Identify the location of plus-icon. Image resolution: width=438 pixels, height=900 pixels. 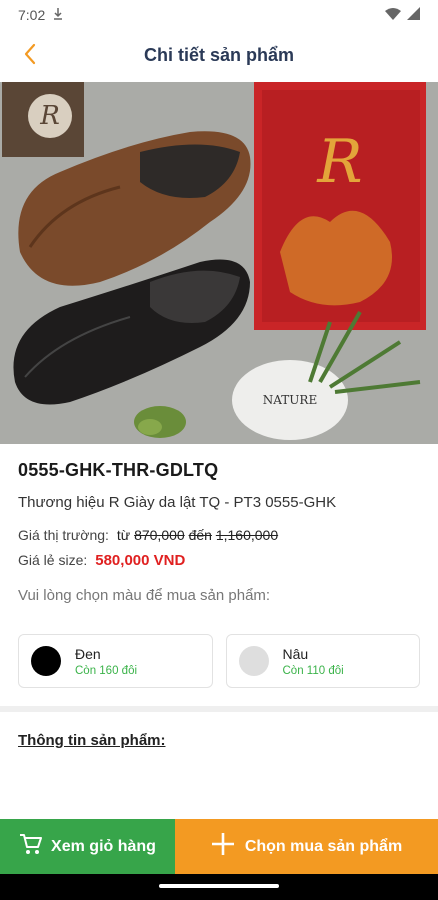
(223, 846).